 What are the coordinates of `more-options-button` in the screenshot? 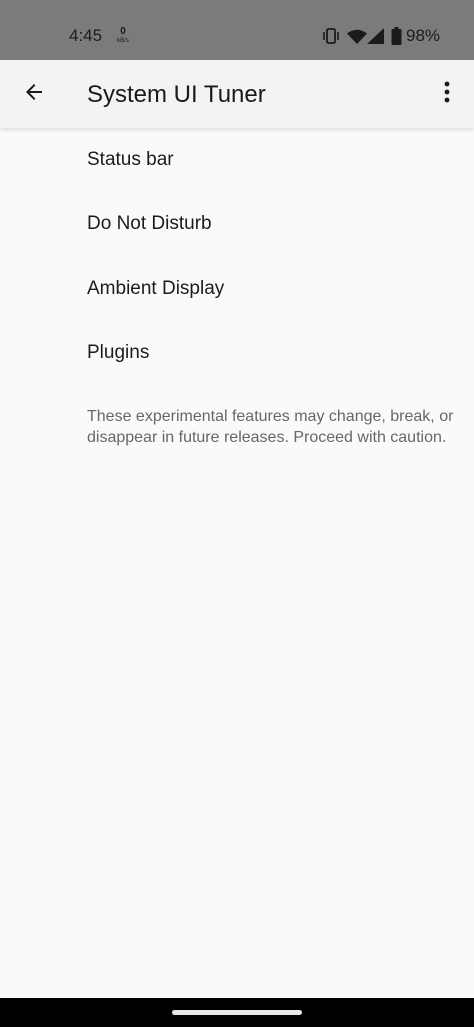 It's located at (447, 94).